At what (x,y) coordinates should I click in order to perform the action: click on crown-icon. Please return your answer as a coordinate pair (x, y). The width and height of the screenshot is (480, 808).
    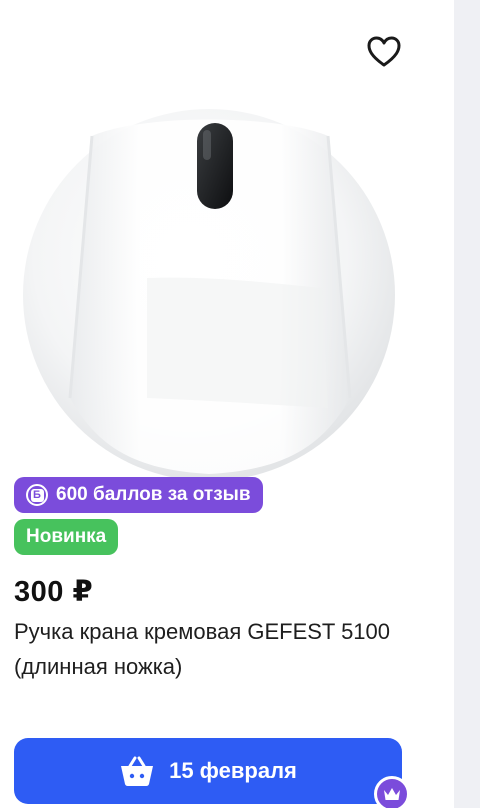
    Looking at the image, I should click on (392, 794).